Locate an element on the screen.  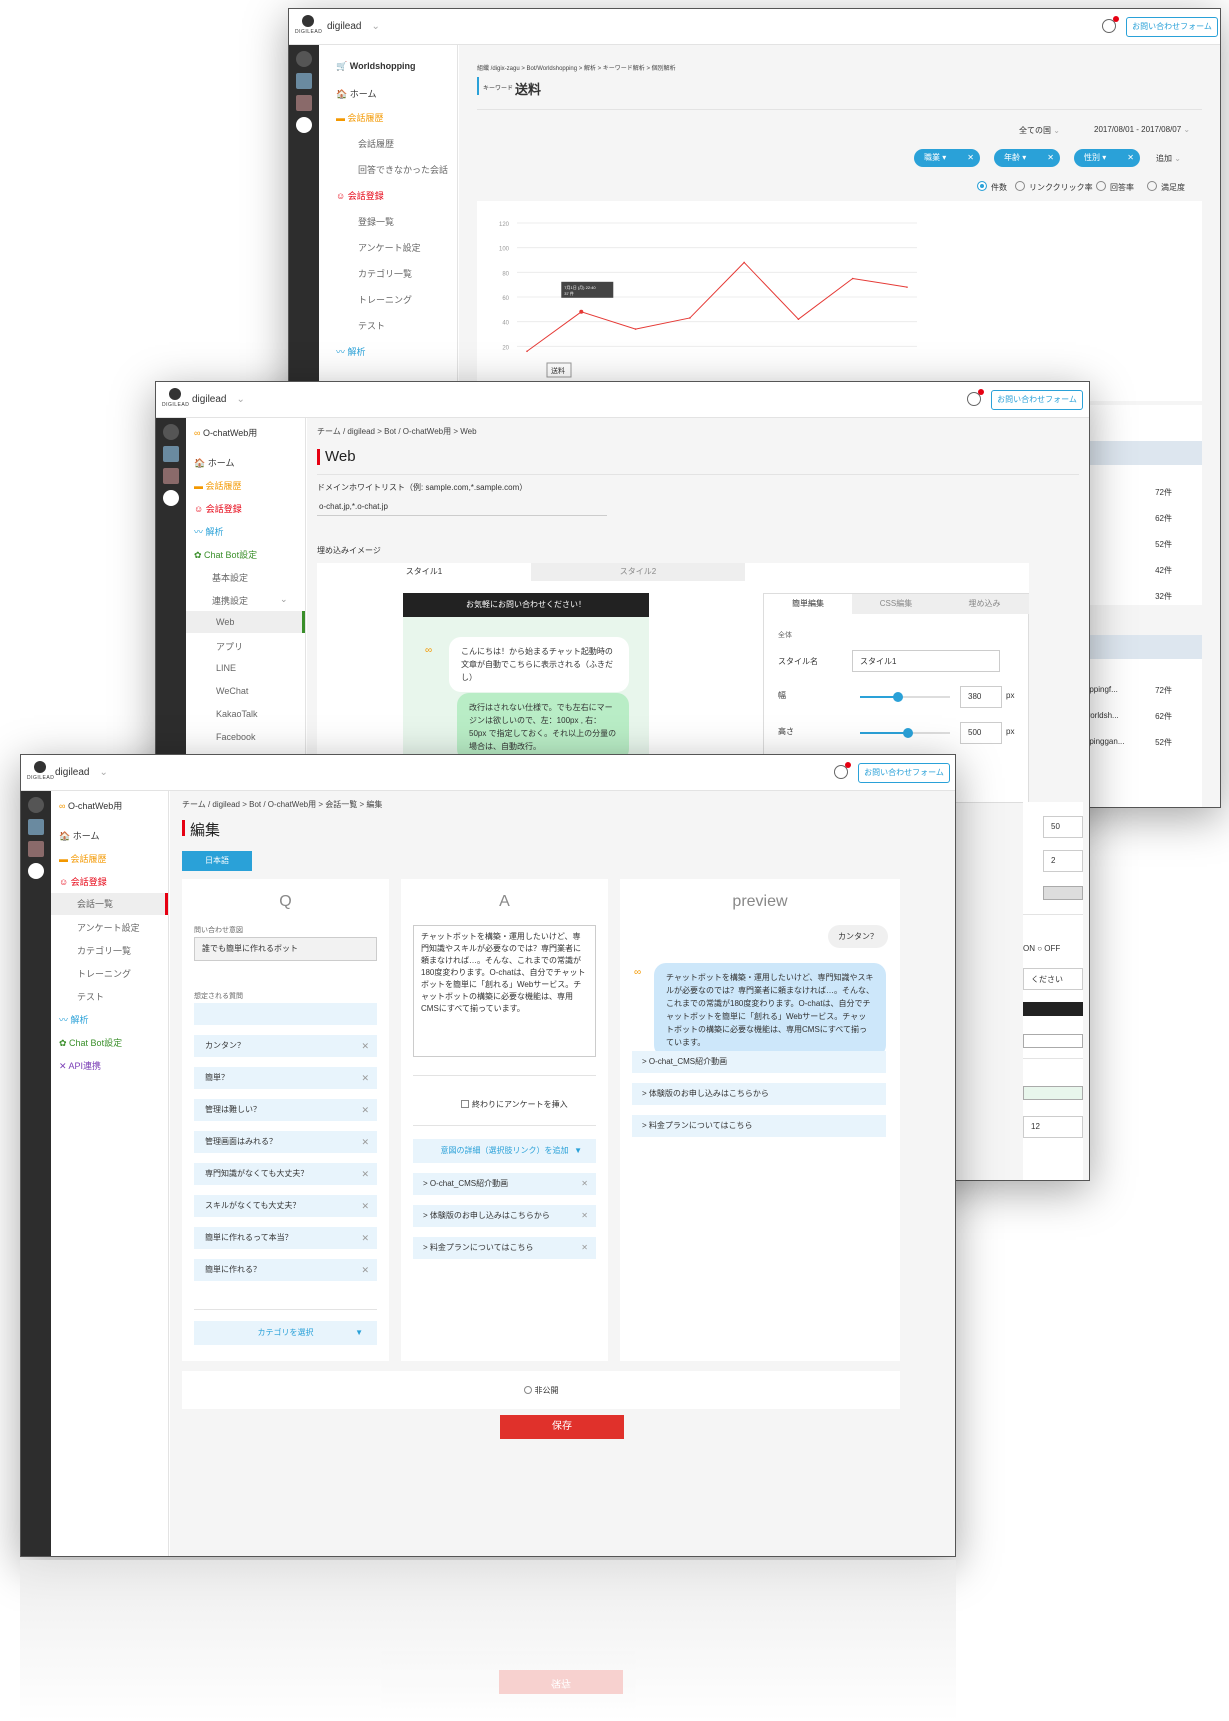
save-button: 保存 is located at coordinates (562, 1427).